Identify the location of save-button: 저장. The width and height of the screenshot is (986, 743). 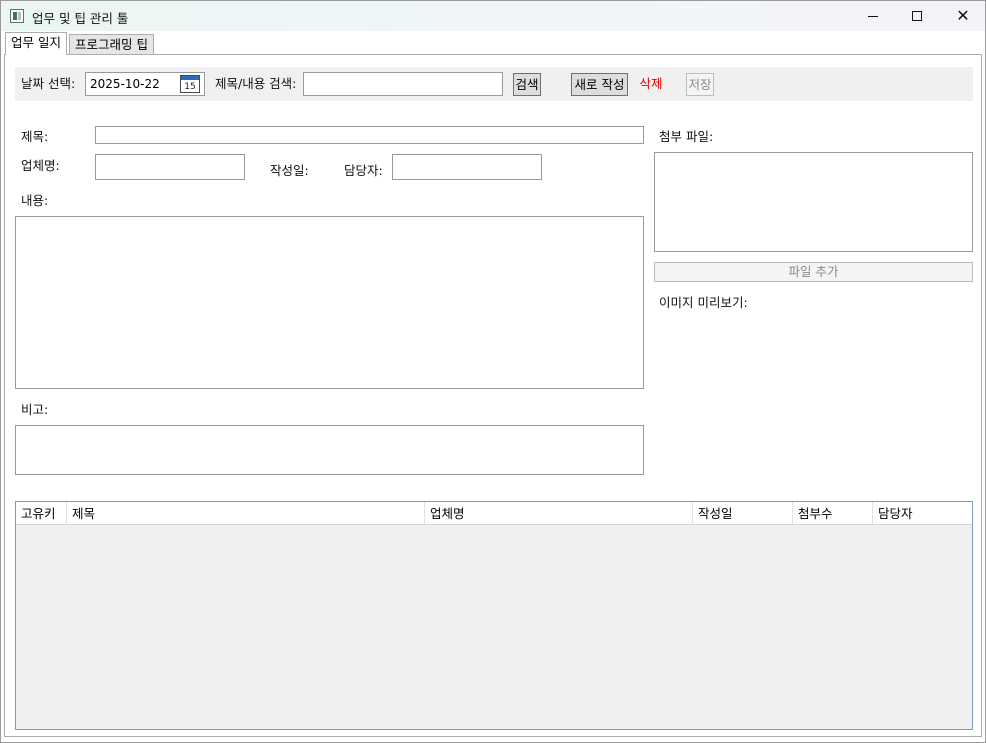
(700, 84).